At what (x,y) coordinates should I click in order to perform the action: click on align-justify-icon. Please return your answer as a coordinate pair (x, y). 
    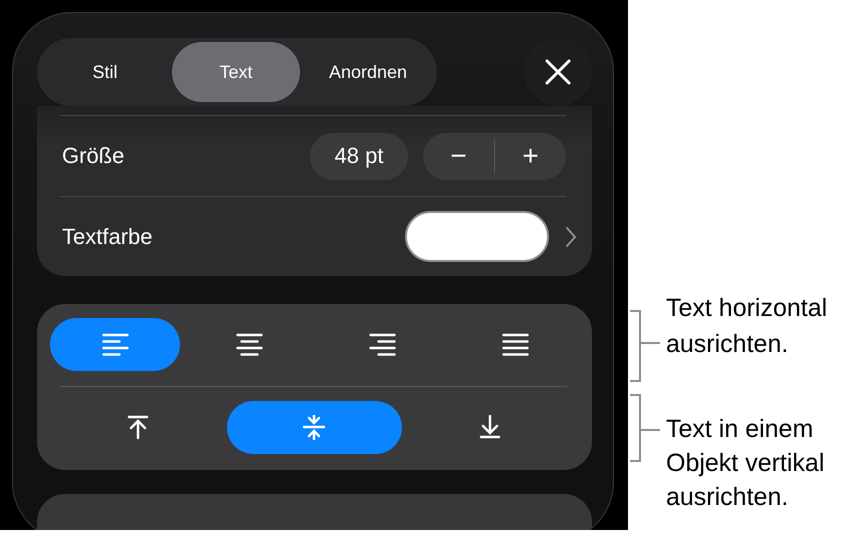
    Looking at the image, I should click on (515, 344).